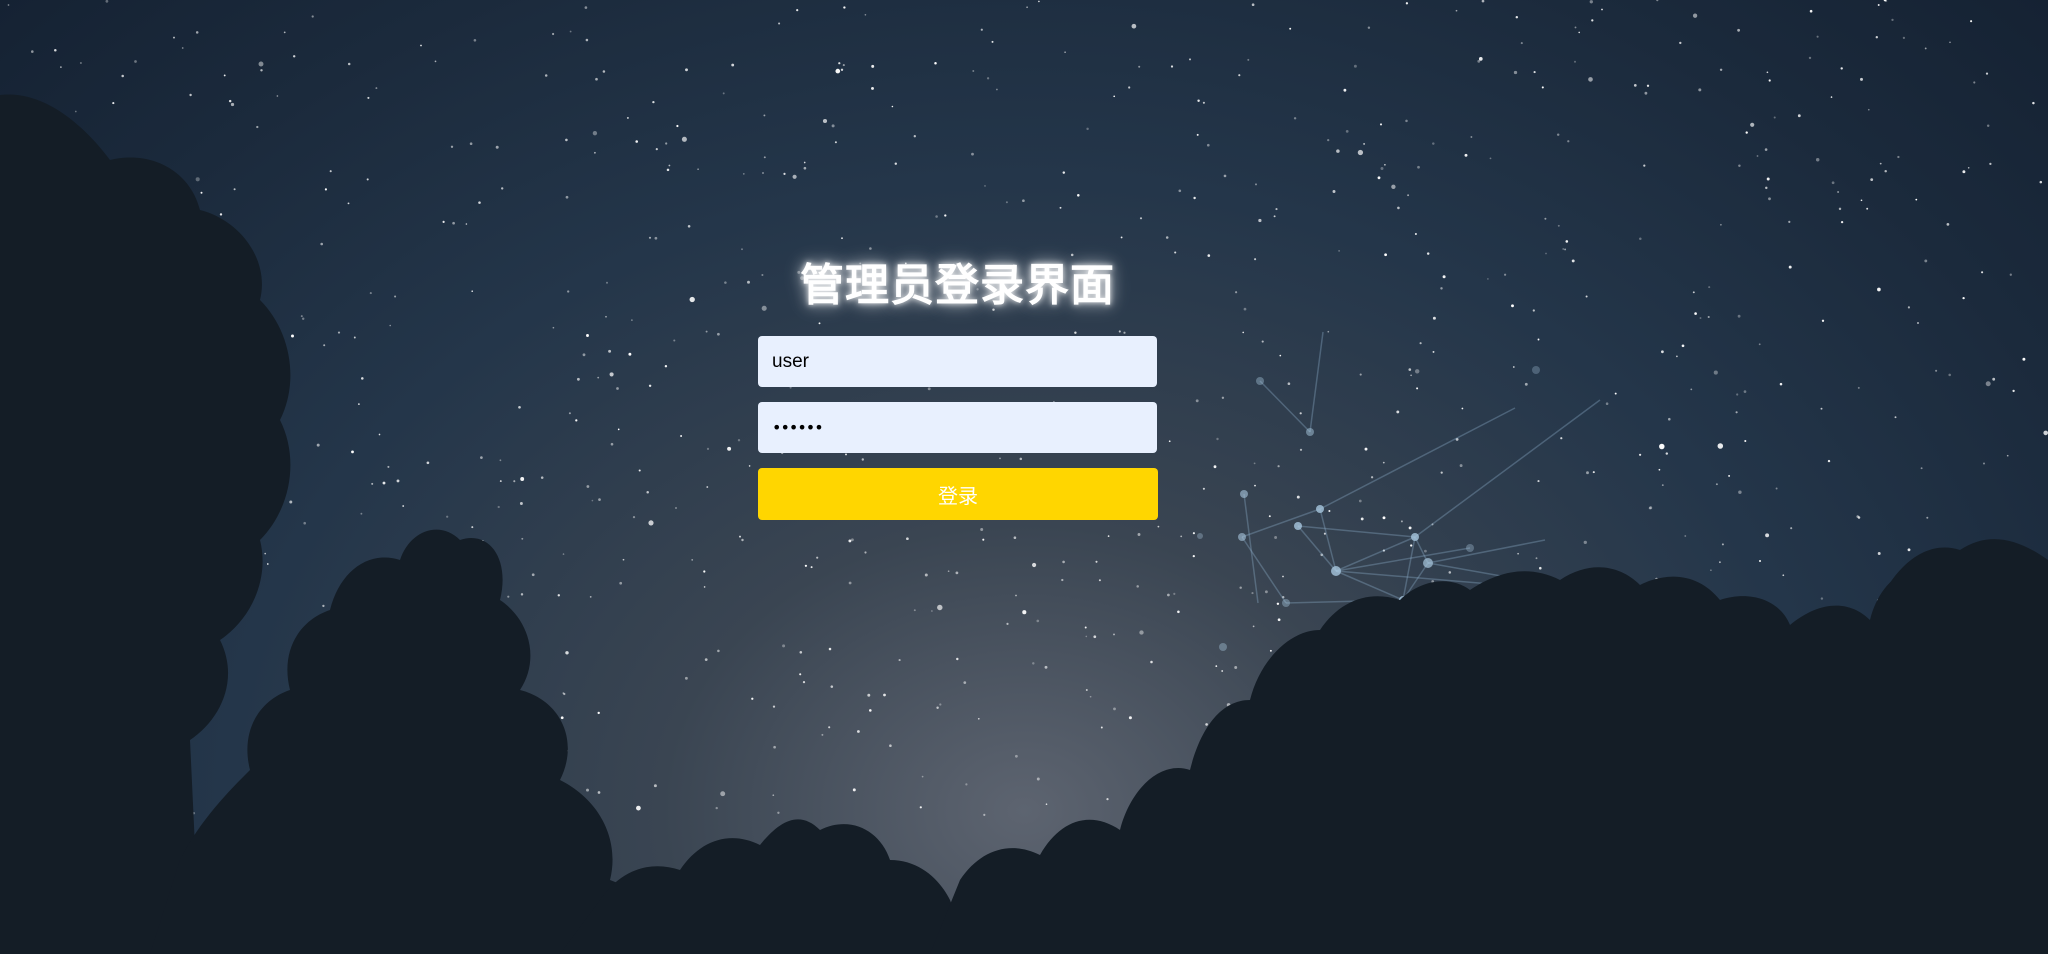  I want to click on password-input, so click(957, 427).